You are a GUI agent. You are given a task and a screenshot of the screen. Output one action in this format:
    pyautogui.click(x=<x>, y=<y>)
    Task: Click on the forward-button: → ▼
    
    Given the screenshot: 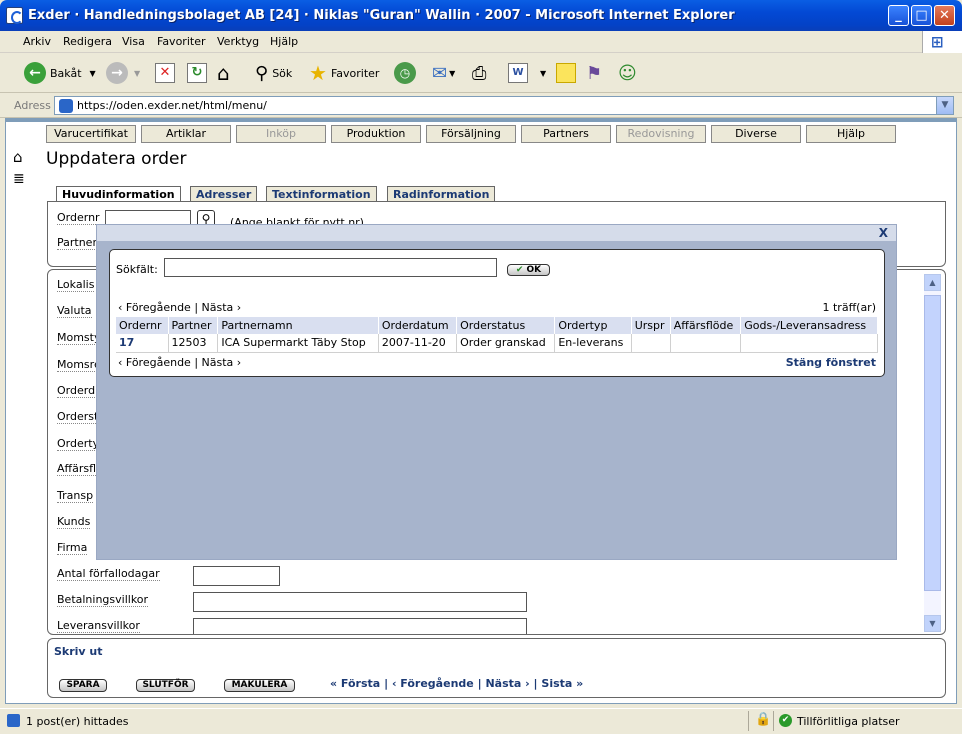 What is the action you would take?
    pyautogui.click(x=123, y=73)
    